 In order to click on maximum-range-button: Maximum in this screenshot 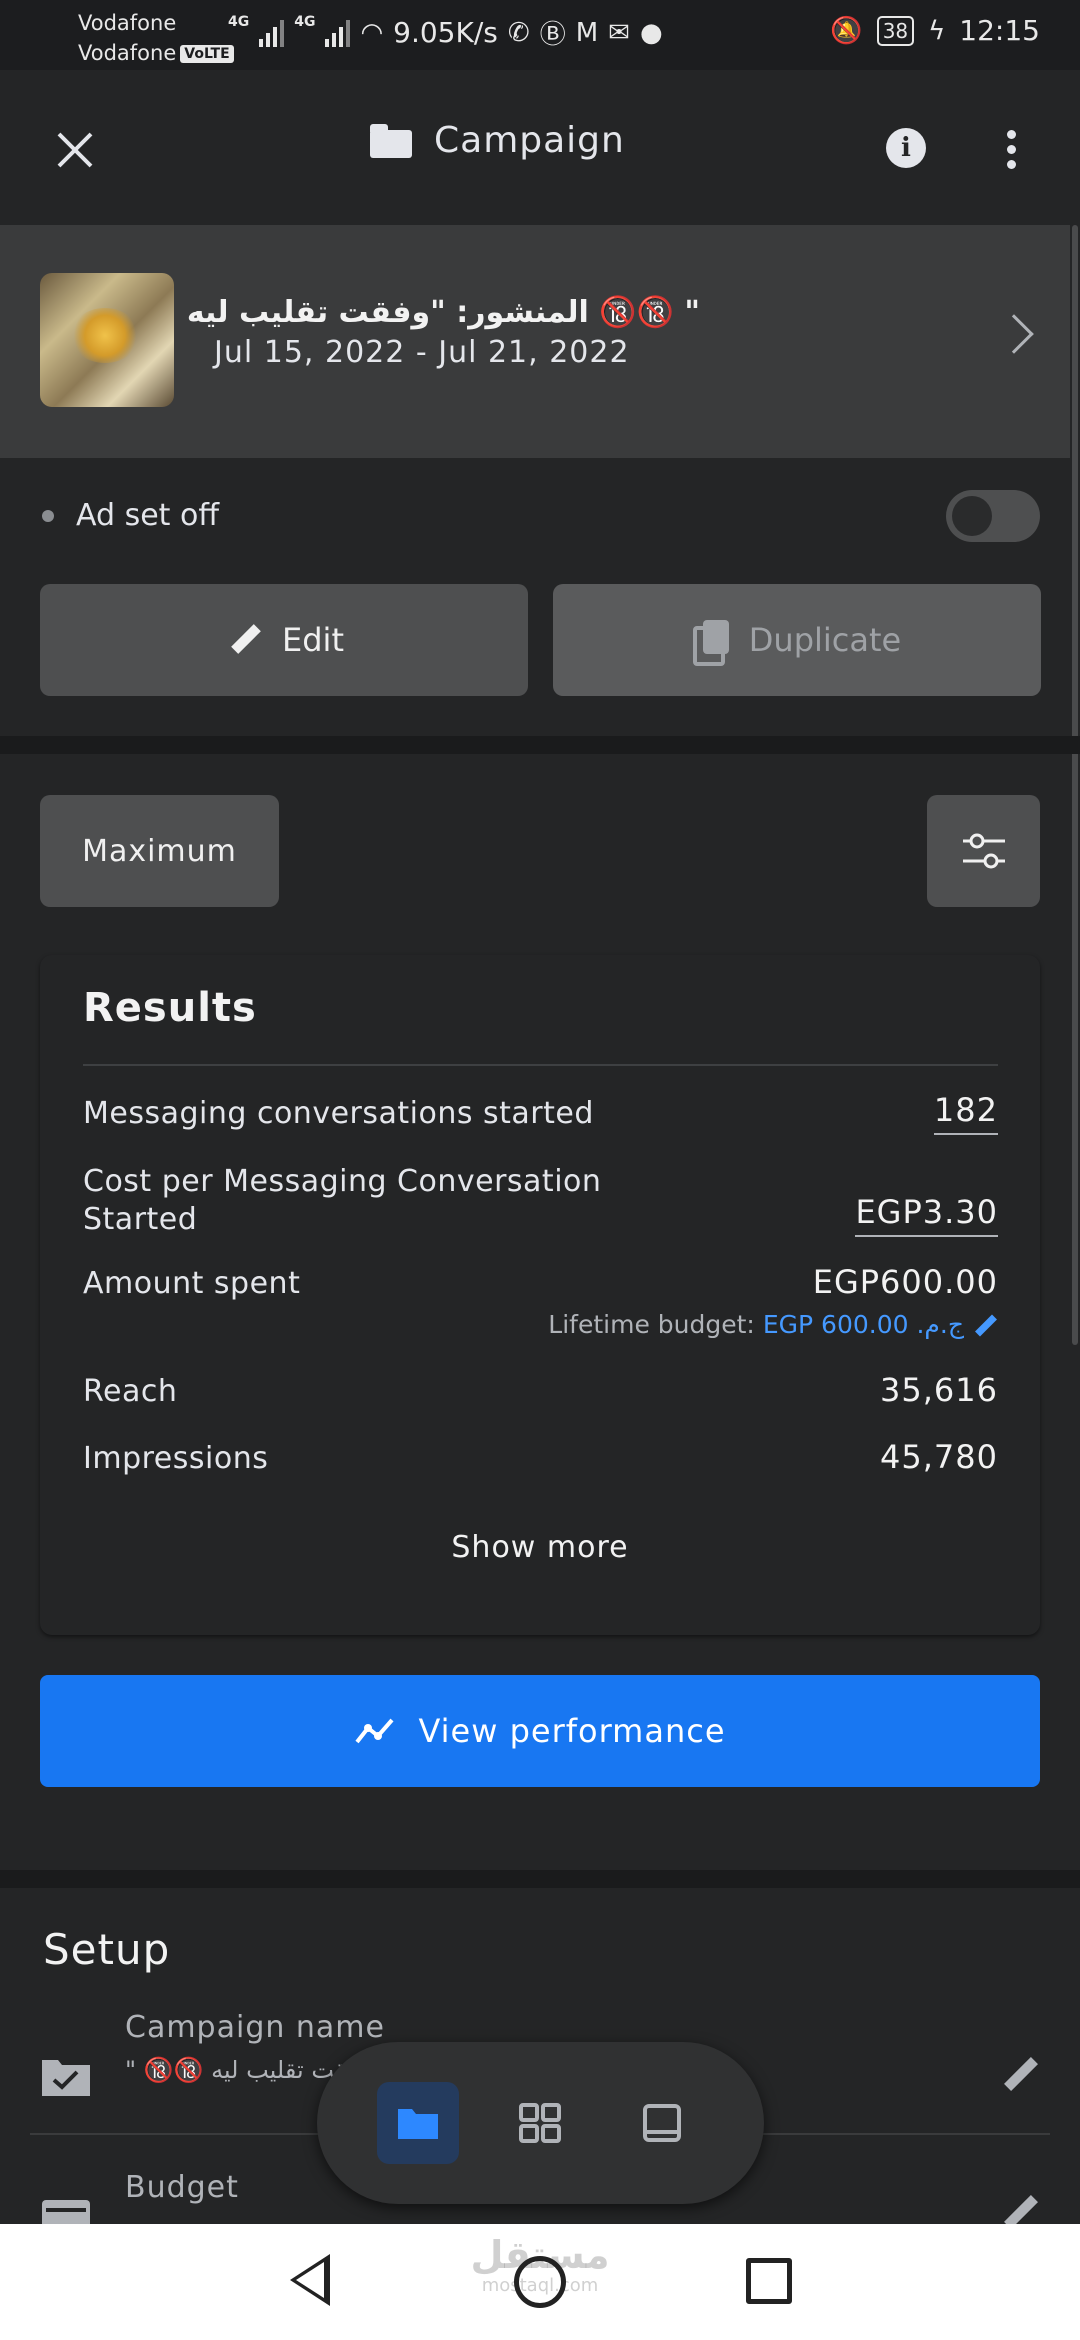, I will do `click(159, 851)`.